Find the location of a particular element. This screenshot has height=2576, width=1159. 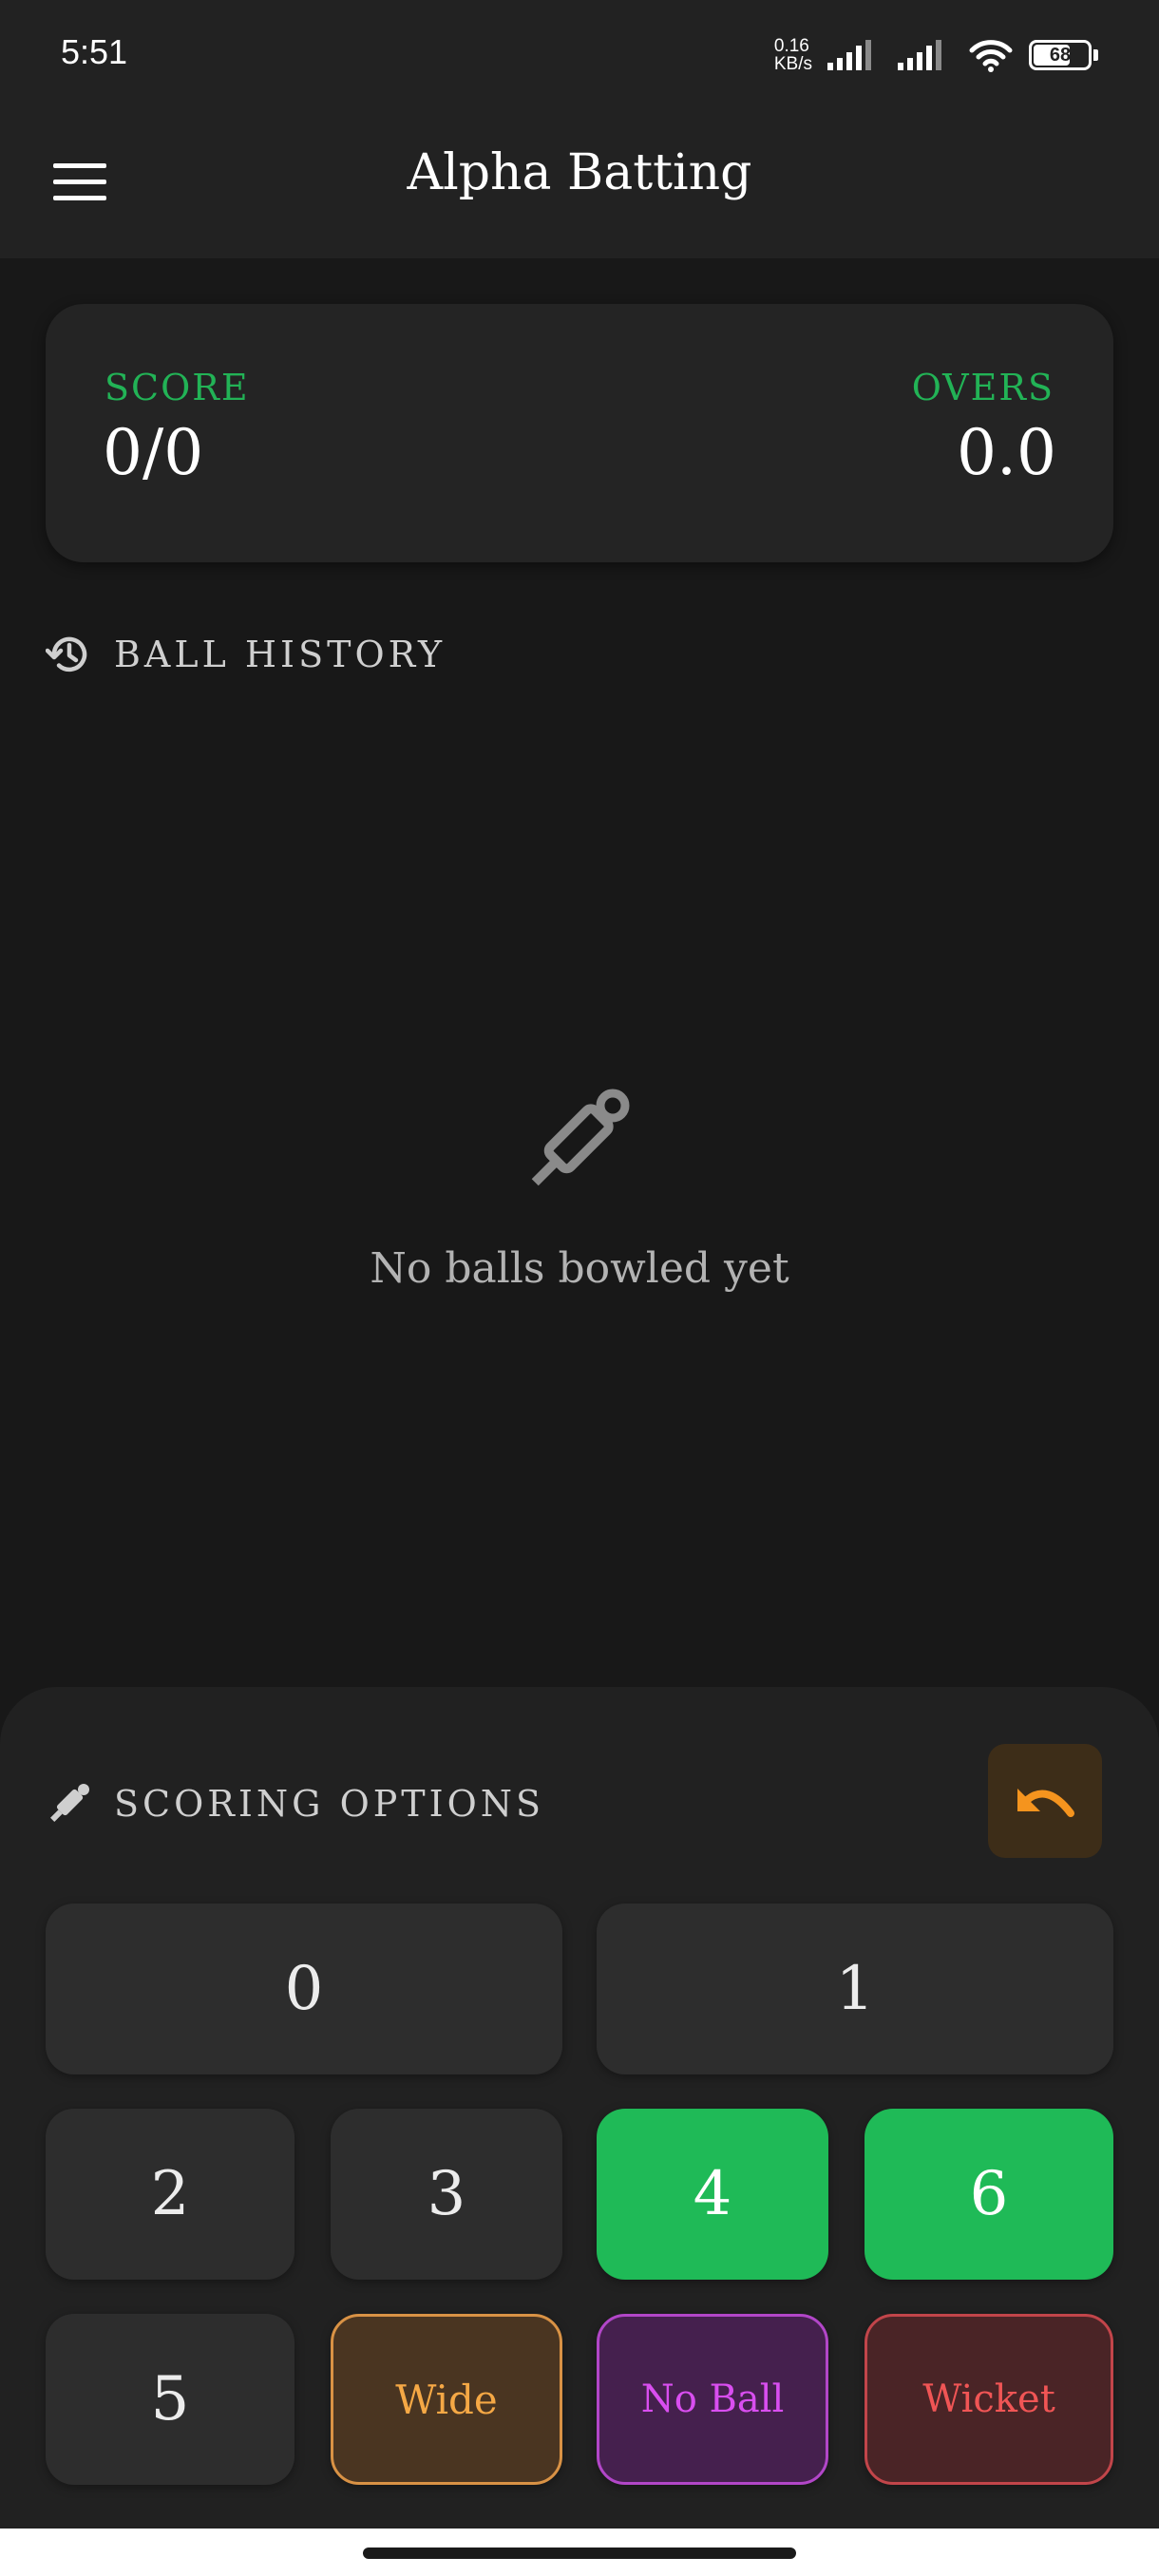

status-time: 5:51 is located at coordinates (94, 51).